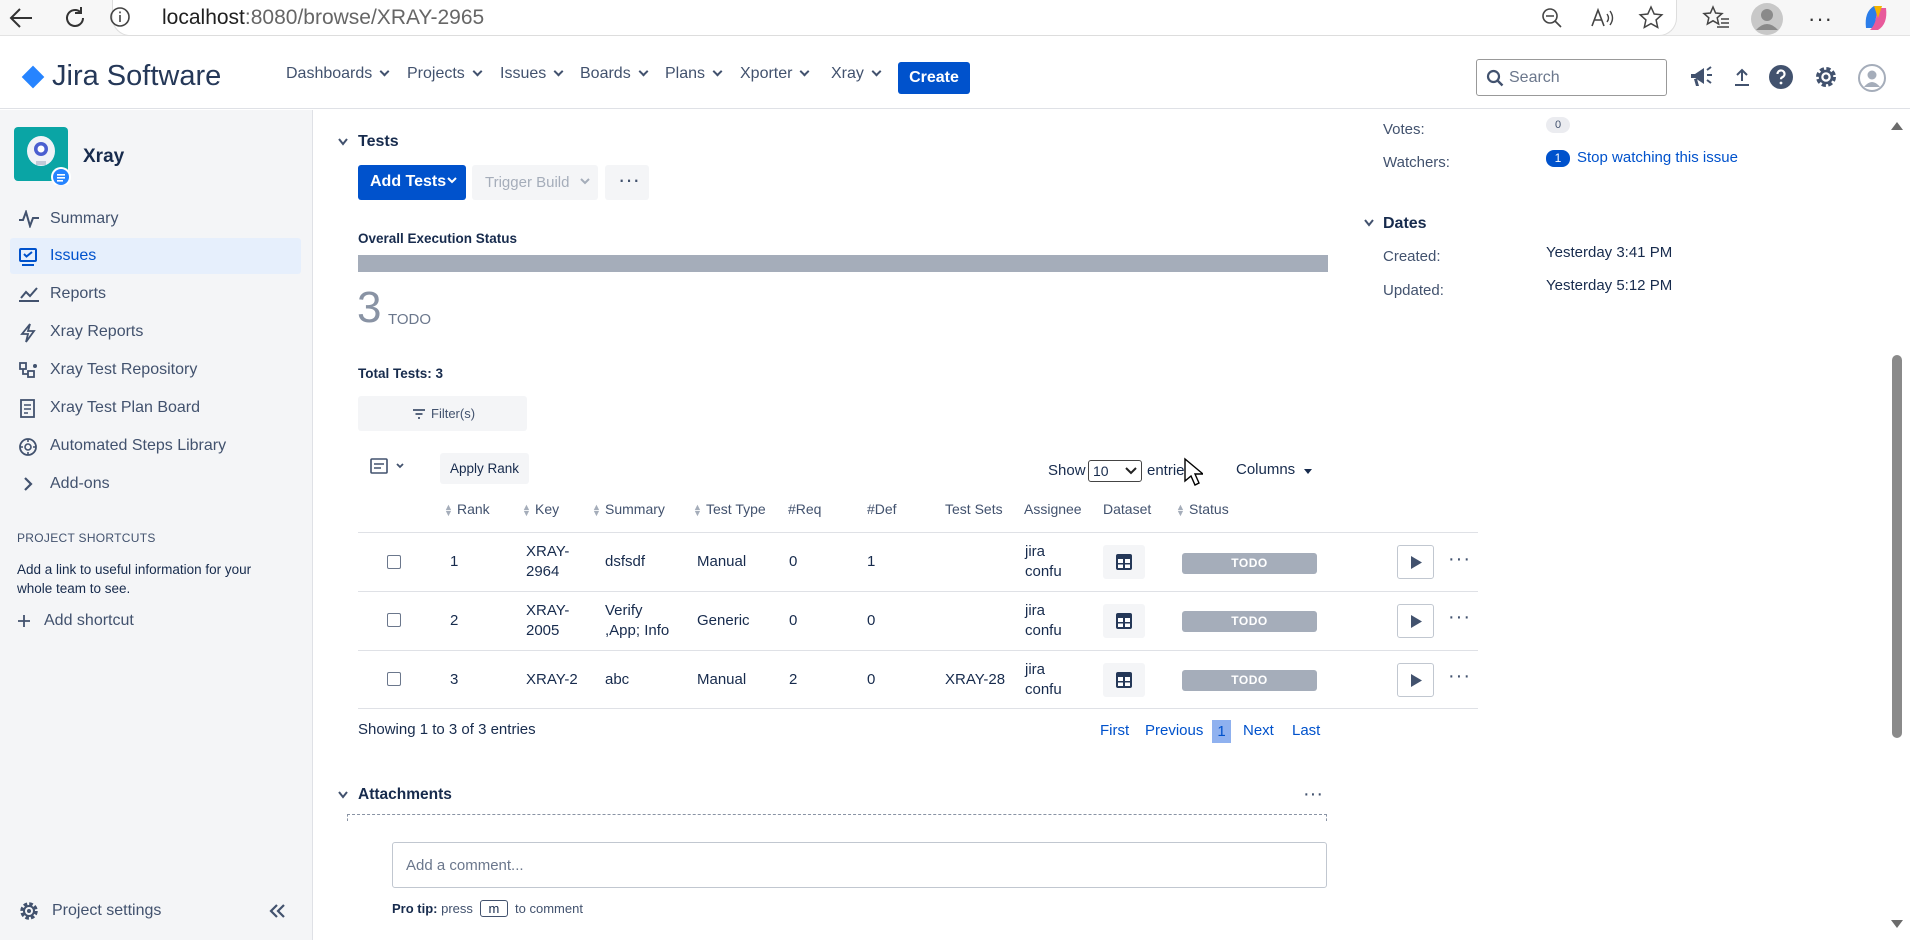  Describe the element at coordinates (1405, 224) in the screenshot. I see `dates-title: Dates` at that location.